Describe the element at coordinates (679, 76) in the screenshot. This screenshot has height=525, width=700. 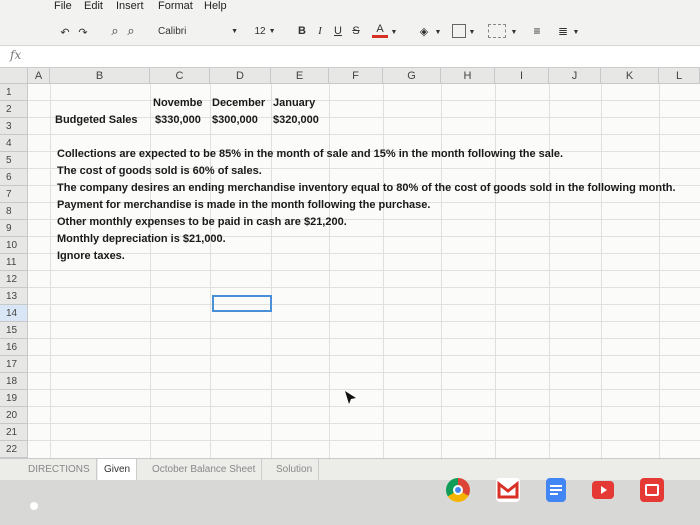
I see `column-header-l: L` at that location.